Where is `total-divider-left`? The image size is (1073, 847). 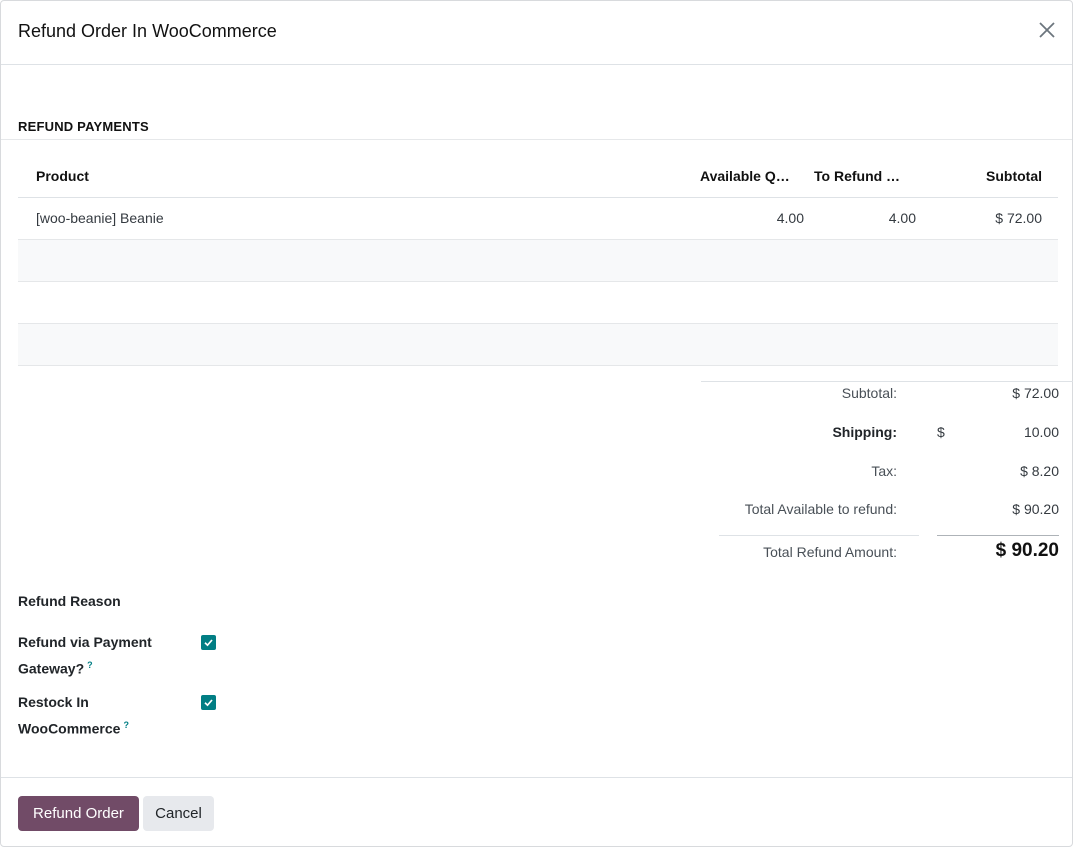 total-divider-left is located at coordinates (819, 535).